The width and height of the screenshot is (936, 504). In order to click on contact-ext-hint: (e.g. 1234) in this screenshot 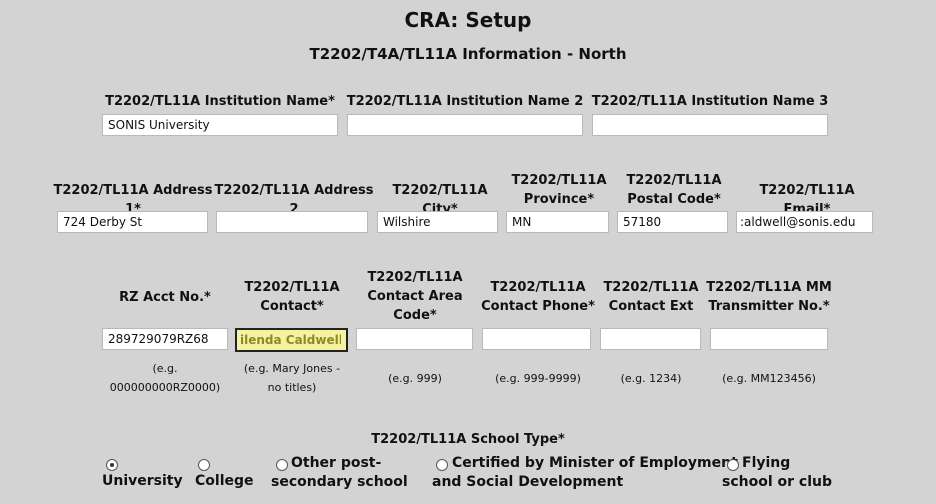, I will do `click(651, 378)`.